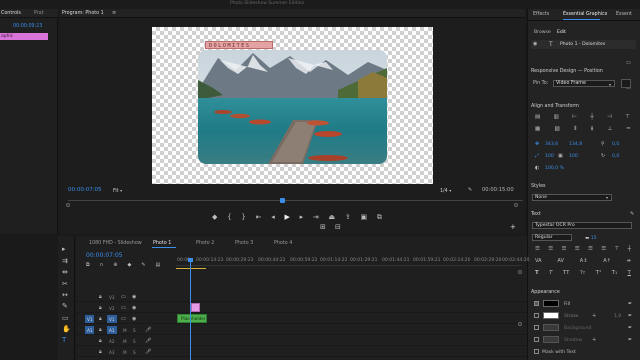  I want to click on snap-icon: ∩, so click(102, 265).